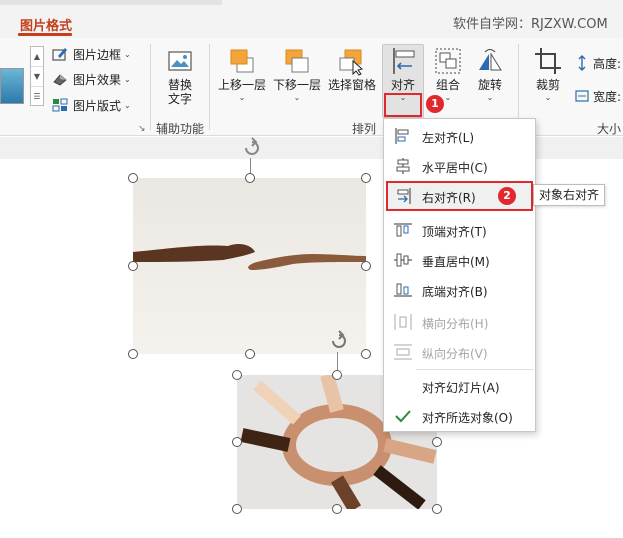 Image resolution: width=623 pixels, height=538 pixels. Describe the element at coordinates (467, 418) in the screenshot. I see `menu-item-label: 对齐所选对象(O)` at that location.